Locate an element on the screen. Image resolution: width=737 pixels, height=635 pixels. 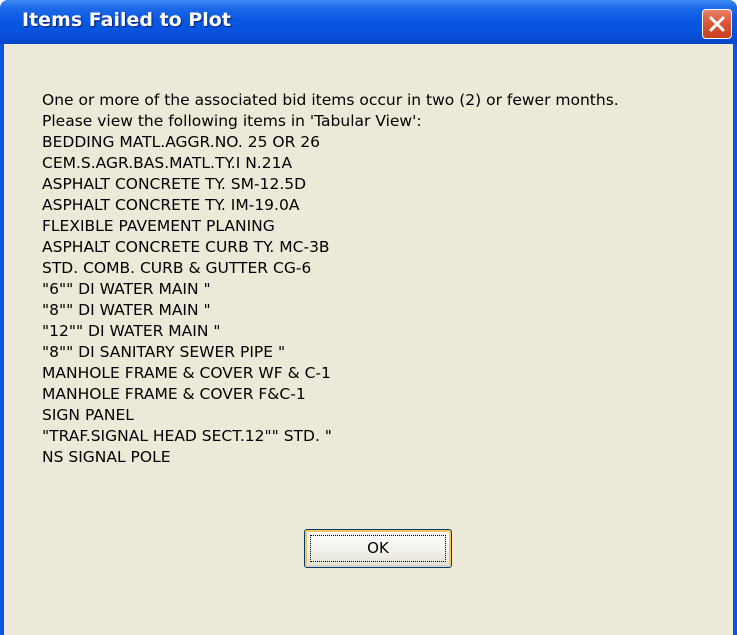
close-x-icon is located at coordinates (717, 24).